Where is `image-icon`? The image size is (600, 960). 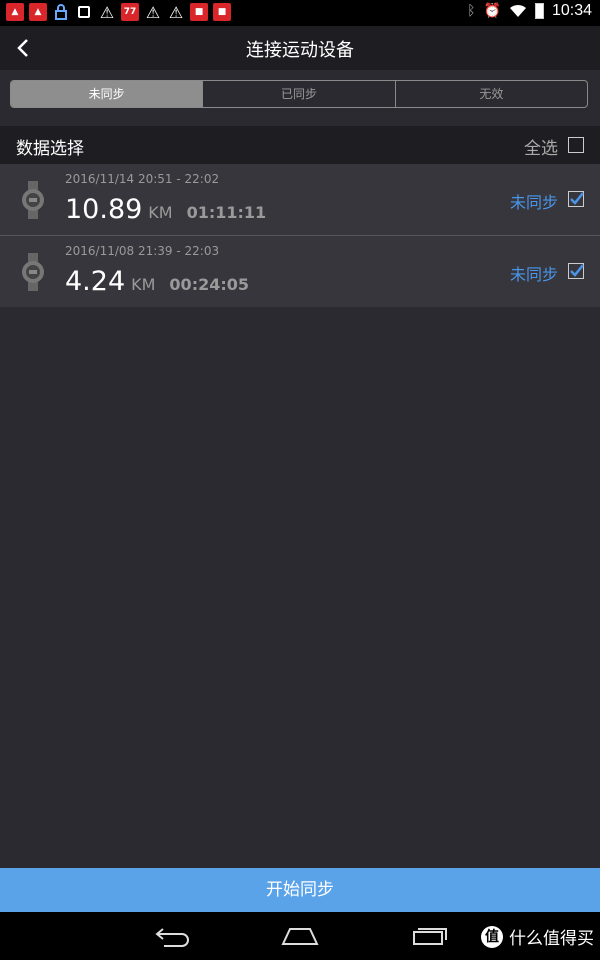
image-icon is located at coordinates (84, 12).